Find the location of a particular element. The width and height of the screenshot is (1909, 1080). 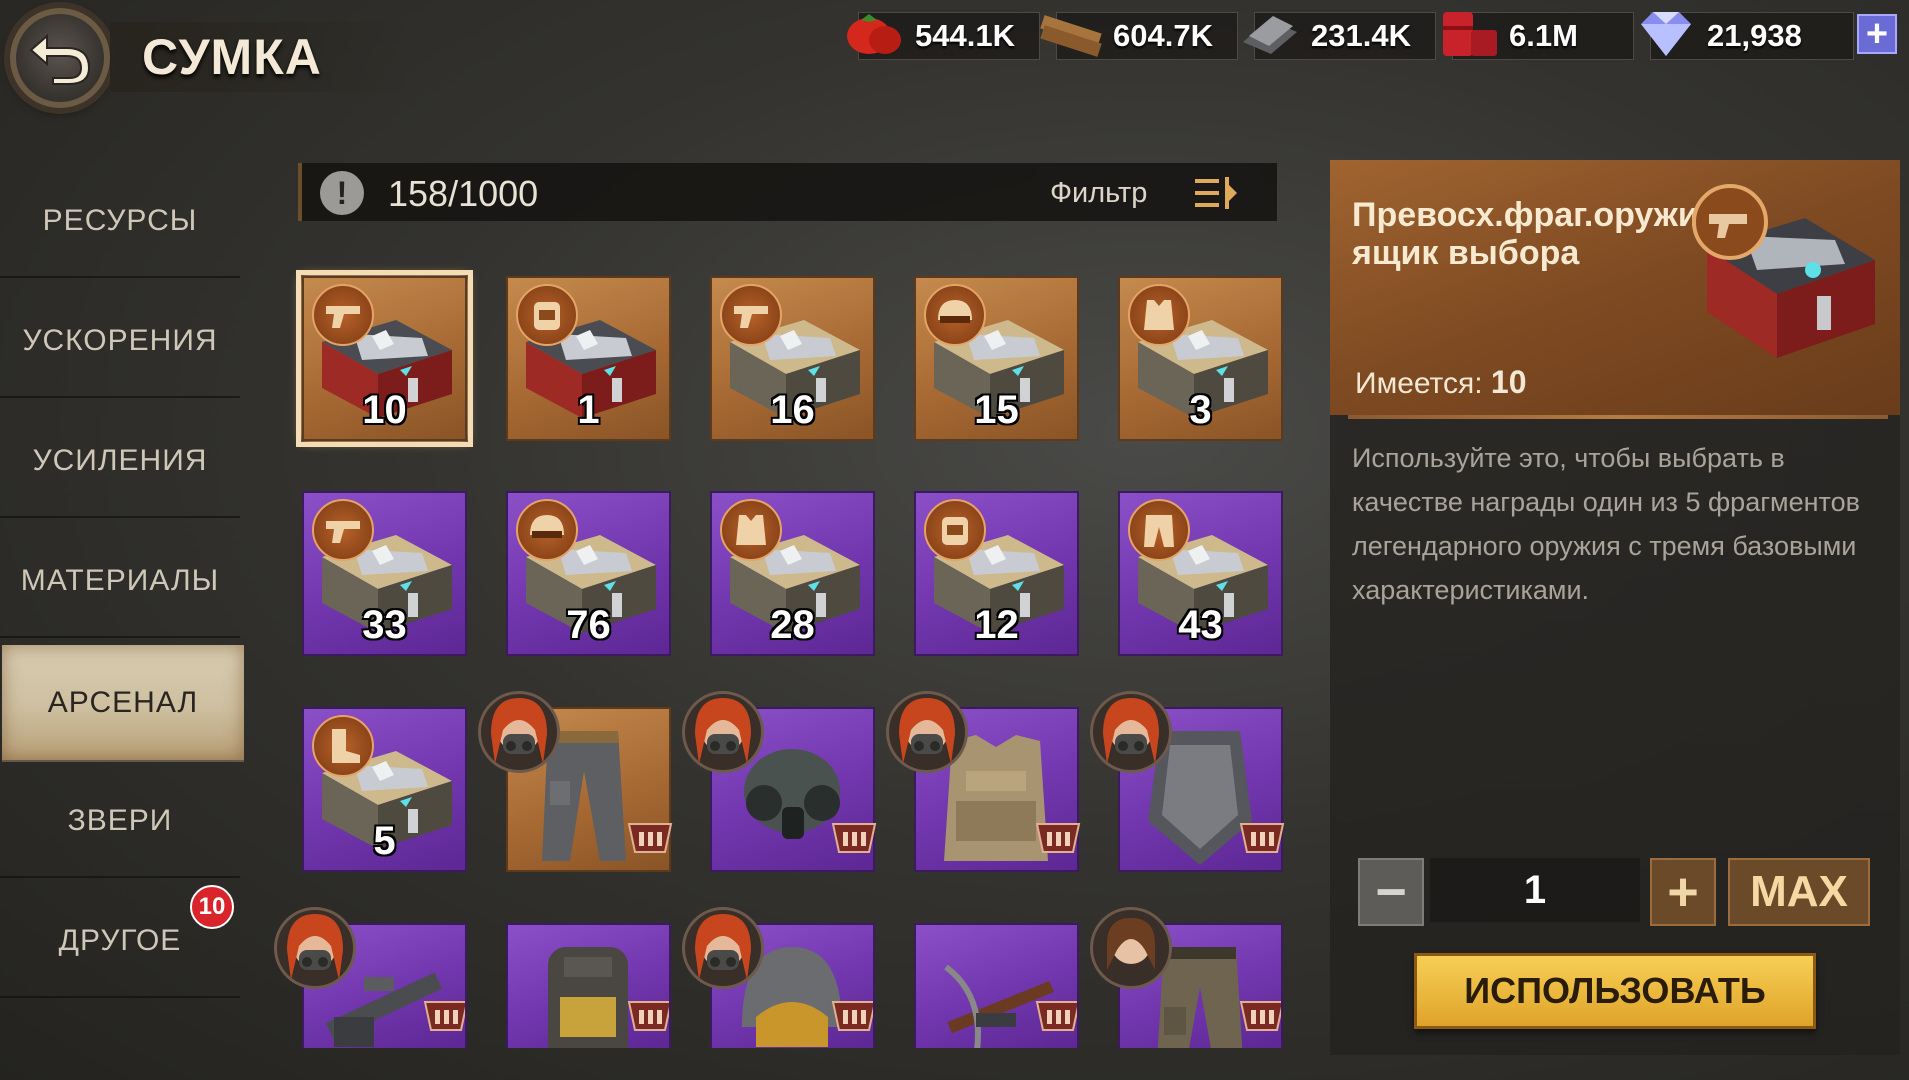

resource-food: 544.1K is located at coordinates (943, 36).